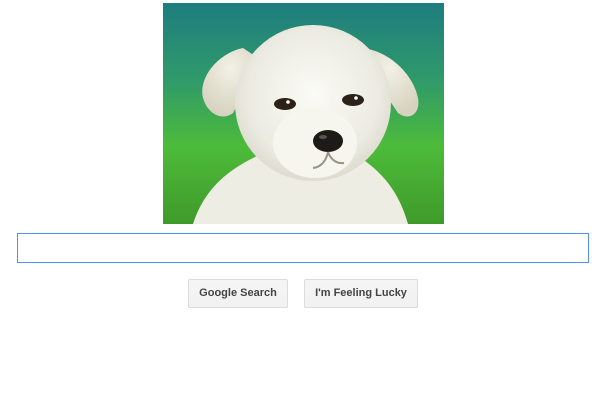 The height and width of the screenshot is (412, 600). I want to click on feeling-lucky-button: I'm Feeling Lucky, so click(361, 293).